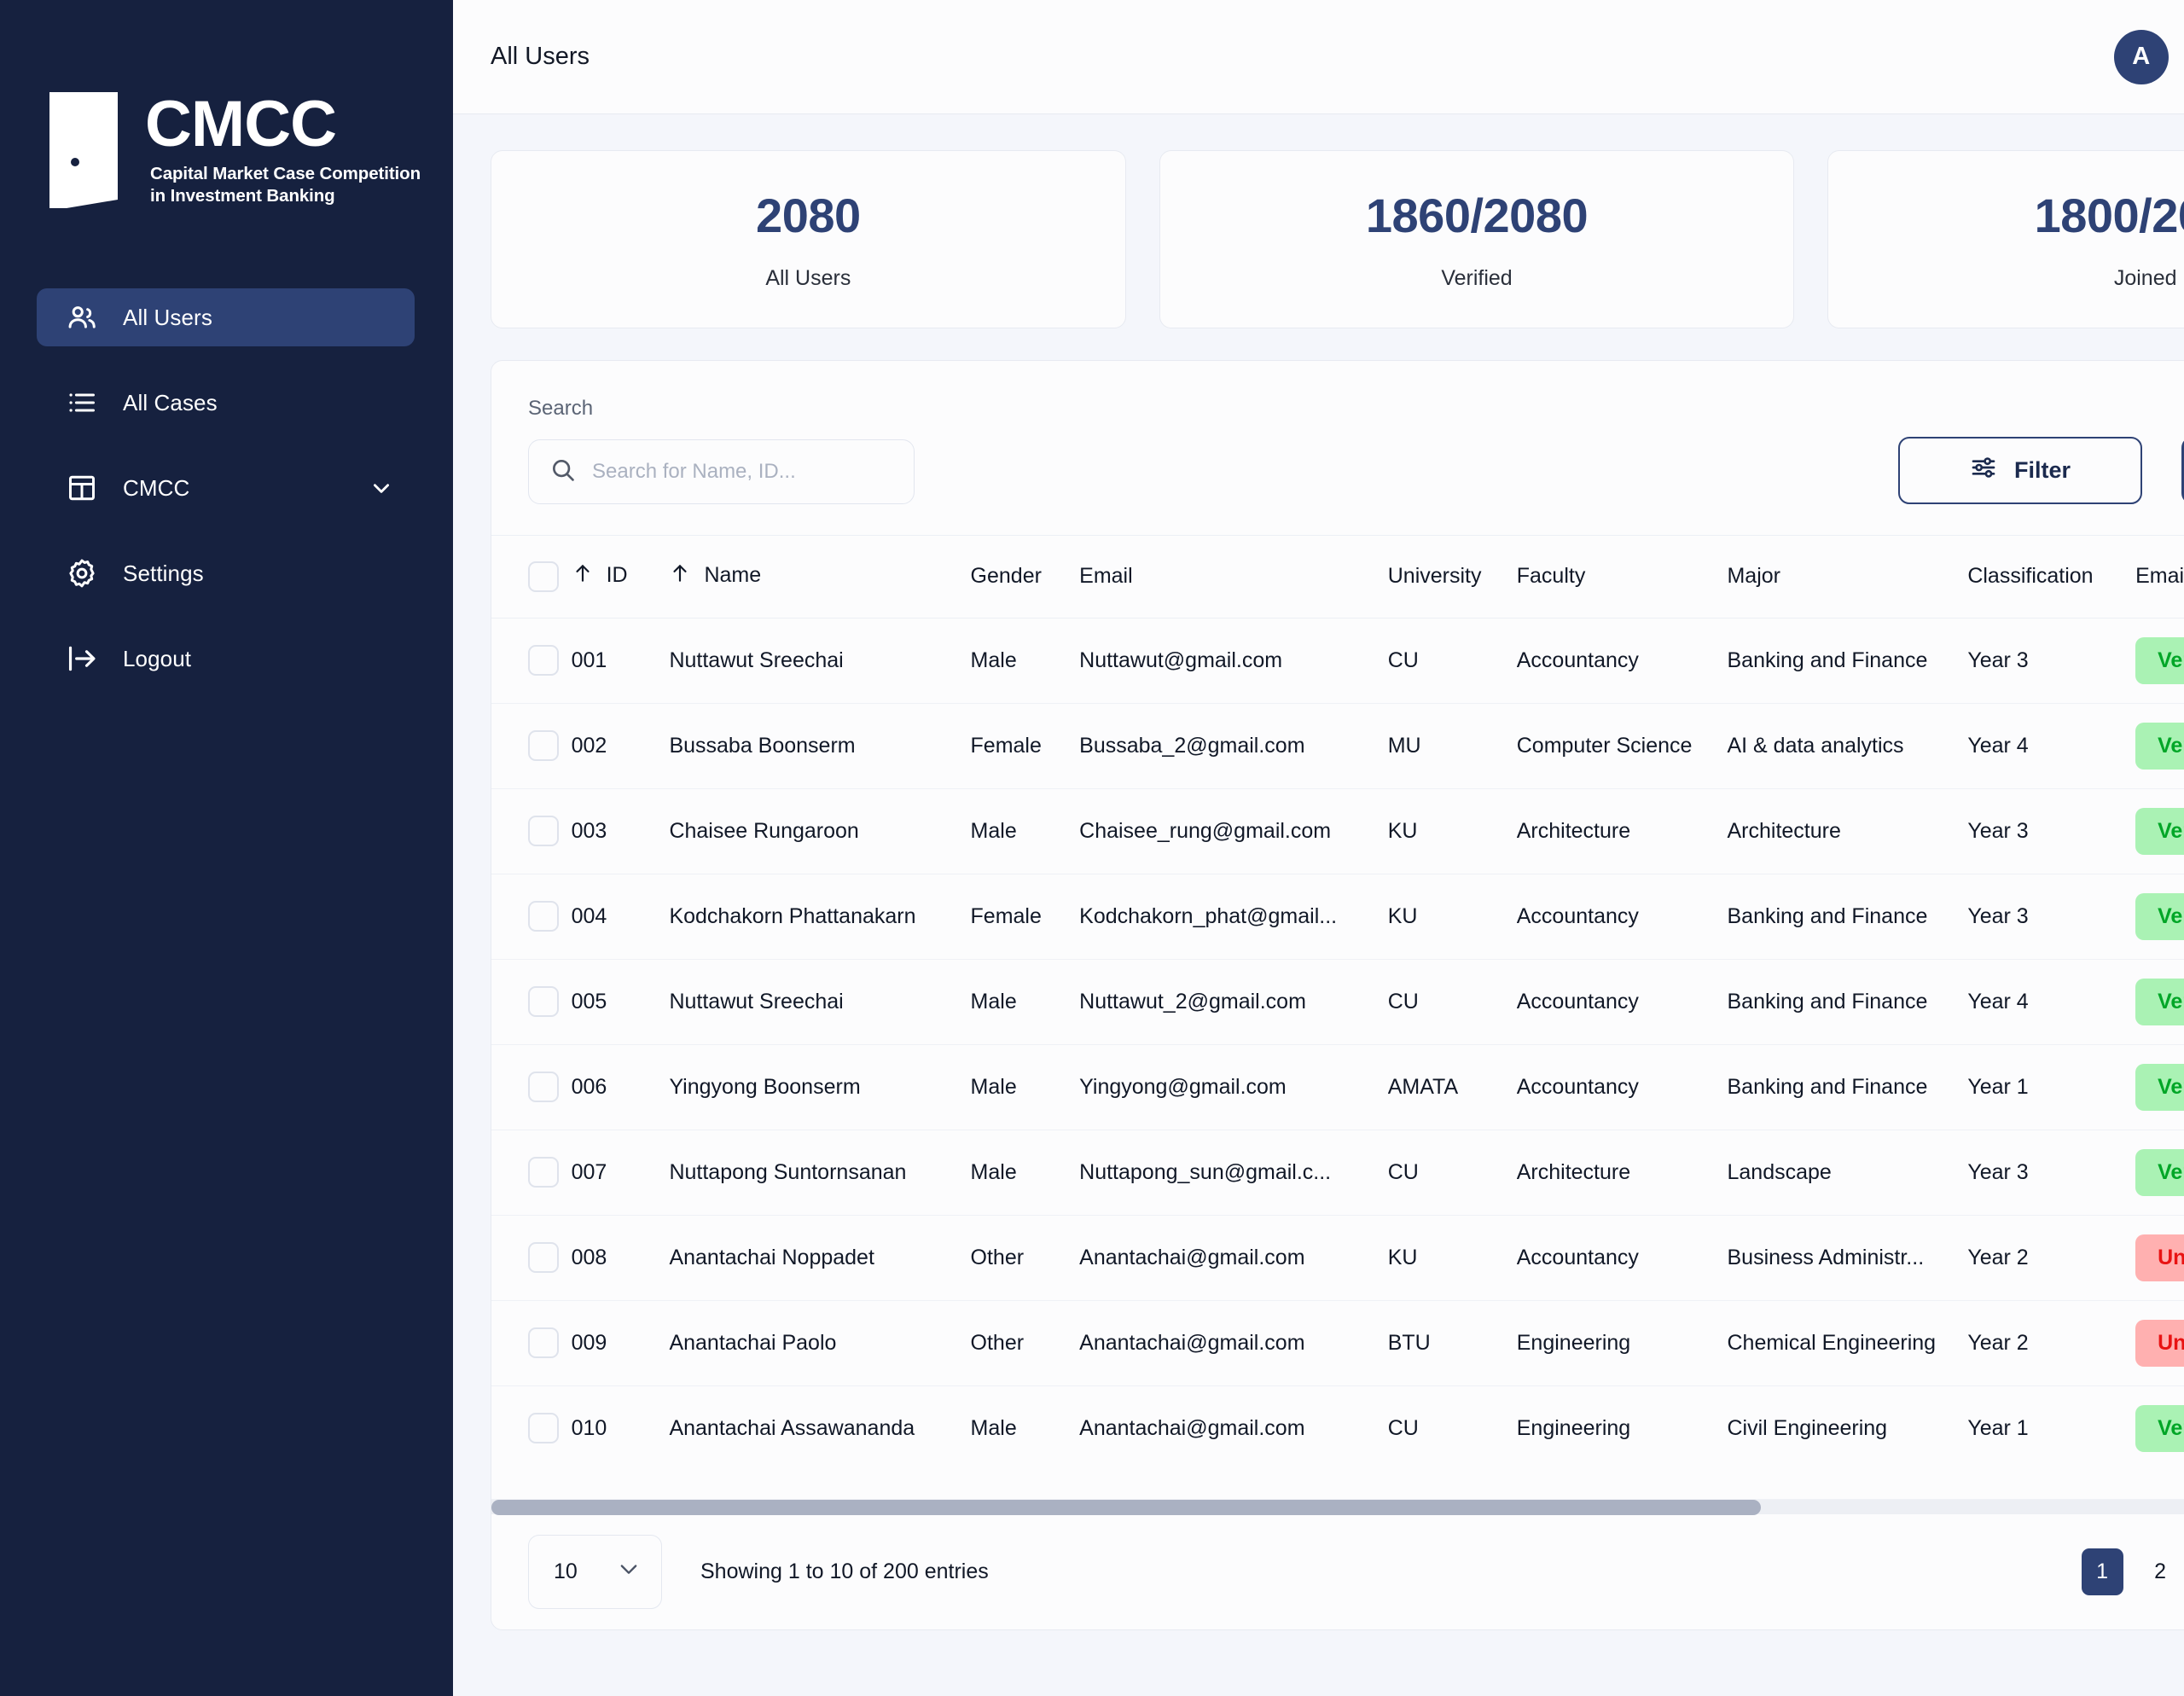 This screenshot has height=1696, width=2184. What do you see at coordinates (1233, 661) in the screenshot?
I see `cell-email: Nuttawut@gmail.com` at bounding box center [1233, 661].